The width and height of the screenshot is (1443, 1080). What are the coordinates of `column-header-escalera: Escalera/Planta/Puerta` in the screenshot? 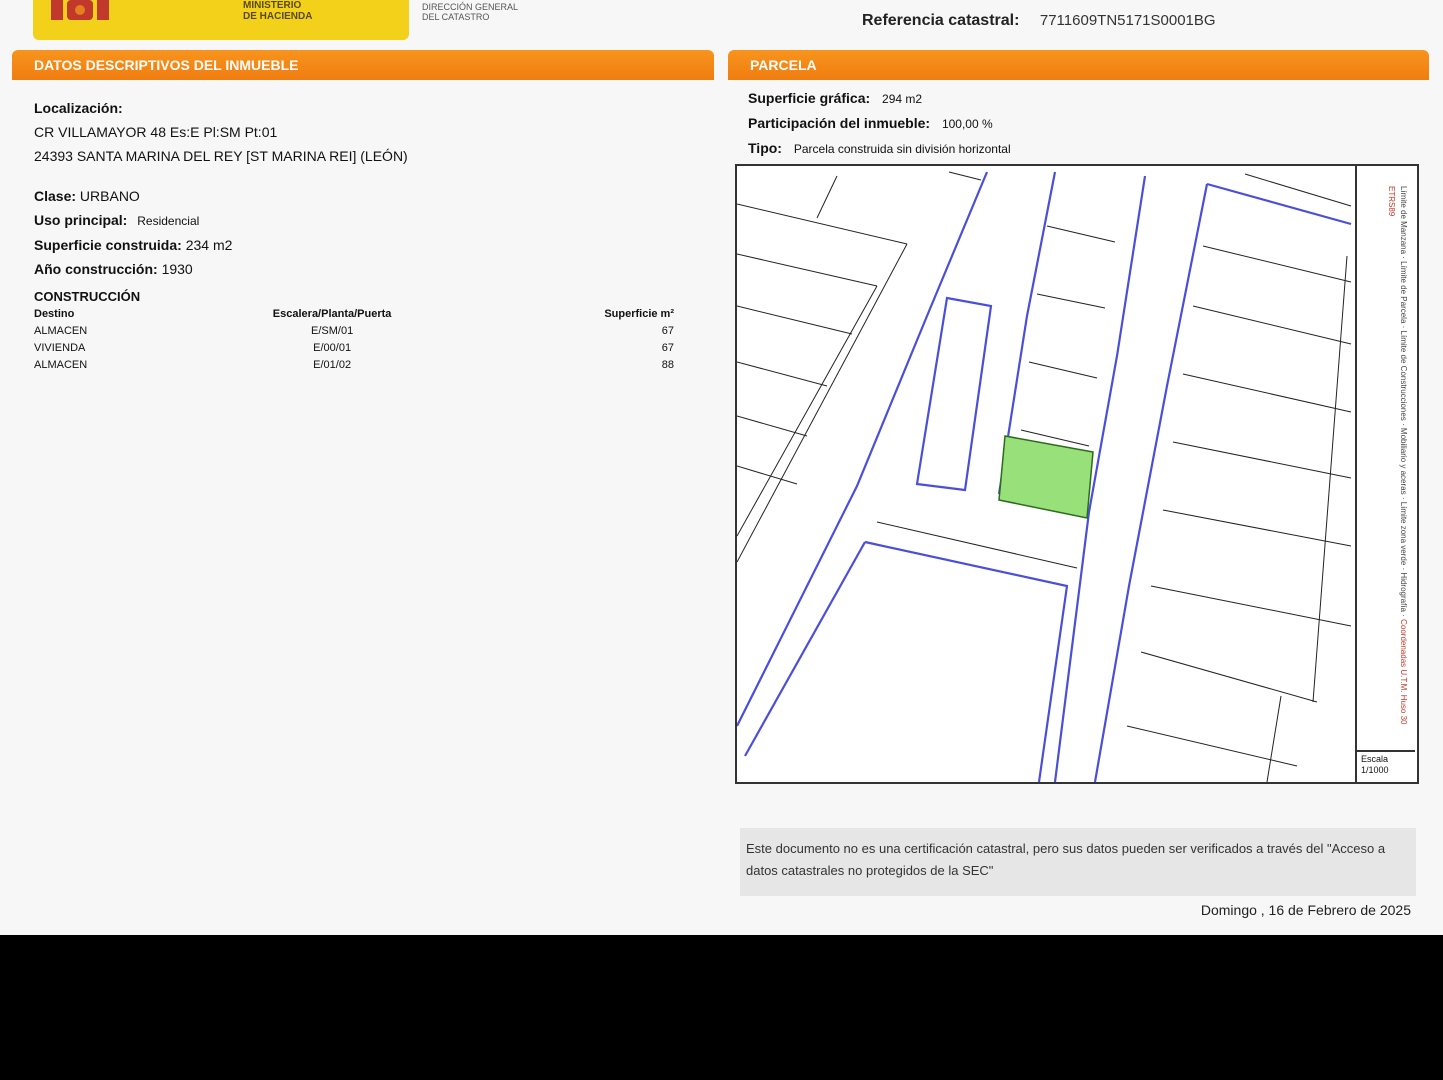 It's located at (332, 314).